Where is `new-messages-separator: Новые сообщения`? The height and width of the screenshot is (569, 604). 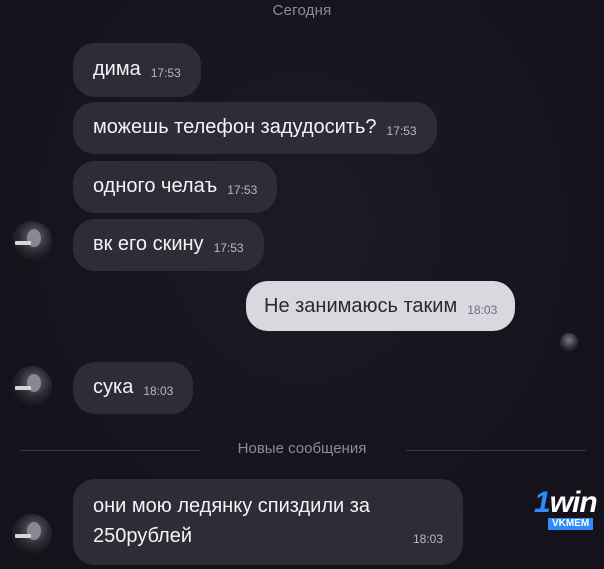
new-messages-separator: Новые сообщения is located at coordinates (302, 450).